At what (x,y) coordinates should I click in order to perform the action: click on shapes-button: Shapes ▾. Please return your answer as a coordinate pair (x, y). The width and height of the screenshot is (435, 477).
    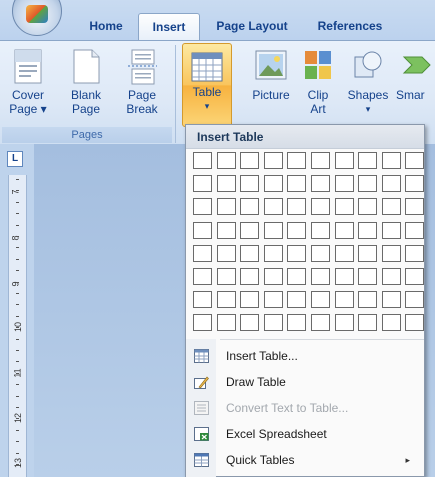
    Looking at the image, I should click on (368, 82).